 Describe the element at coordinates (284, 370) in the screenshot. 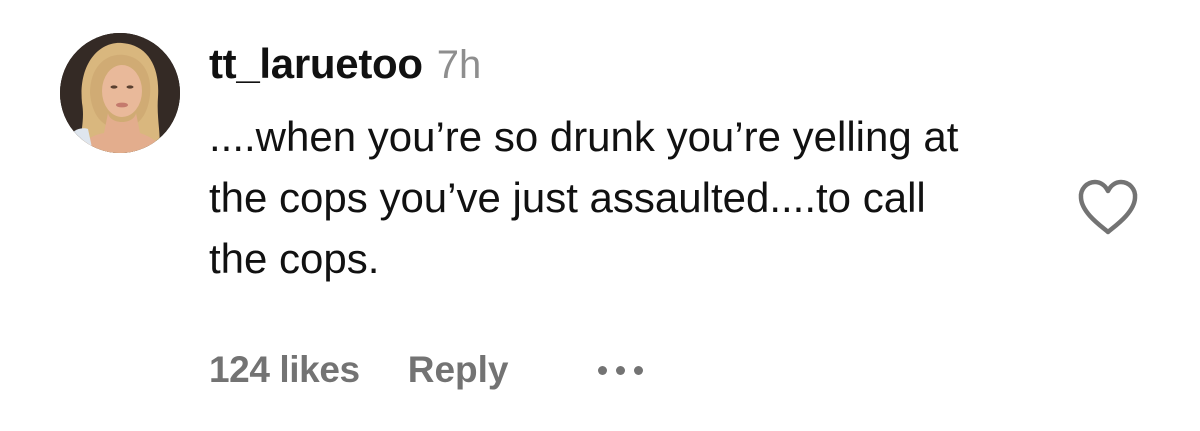

I see `likes-count: 124 likes` at that location.